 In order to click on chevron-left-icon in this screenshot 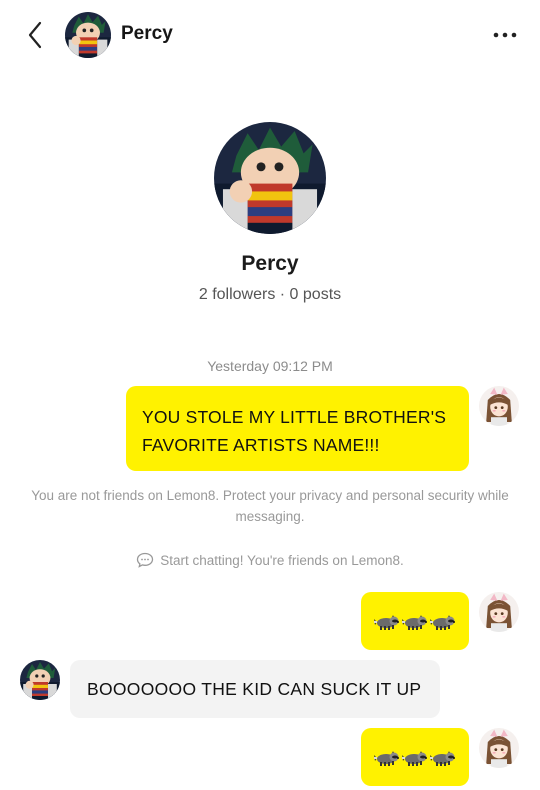, I will do `click(35, 35)`.